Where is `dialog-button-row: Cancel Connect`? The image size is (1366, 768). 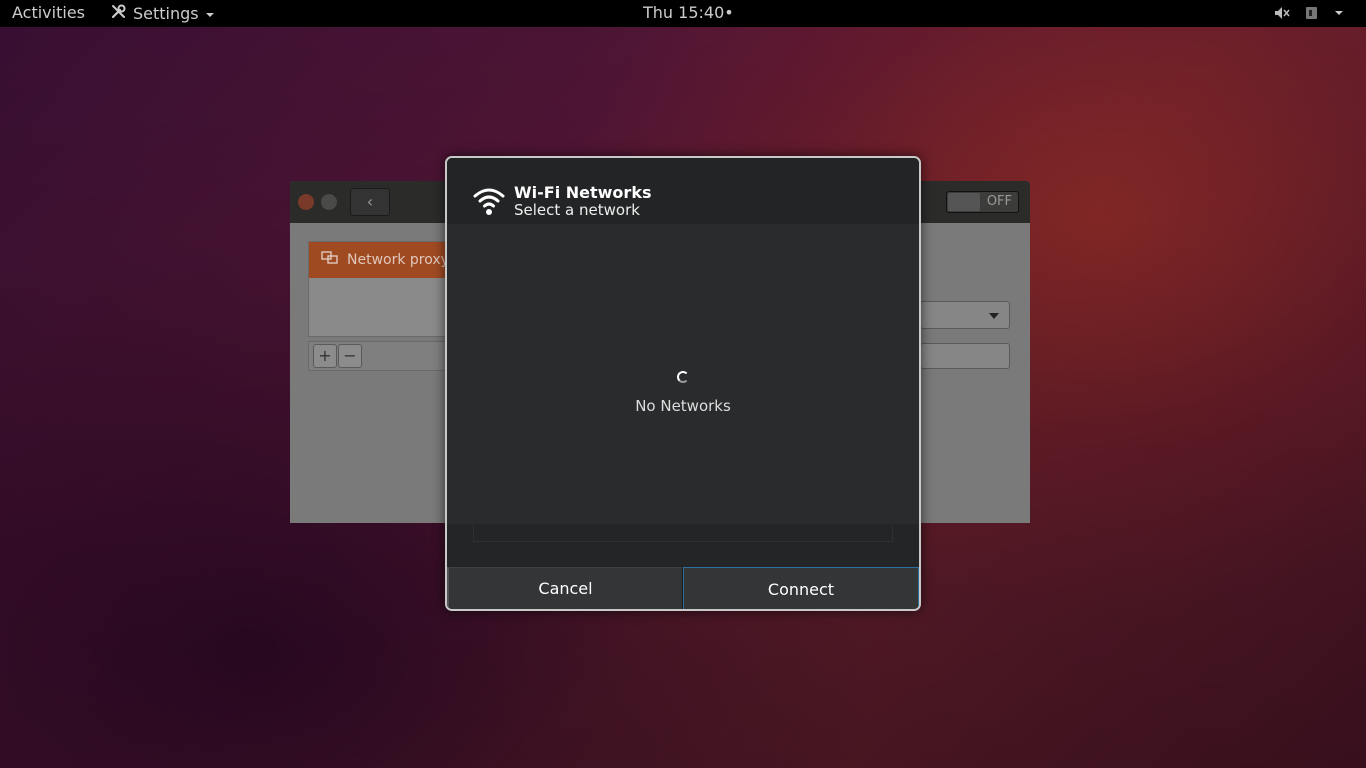
dialog-button-row: Cancel Connect is located at coordinates (683, 588).